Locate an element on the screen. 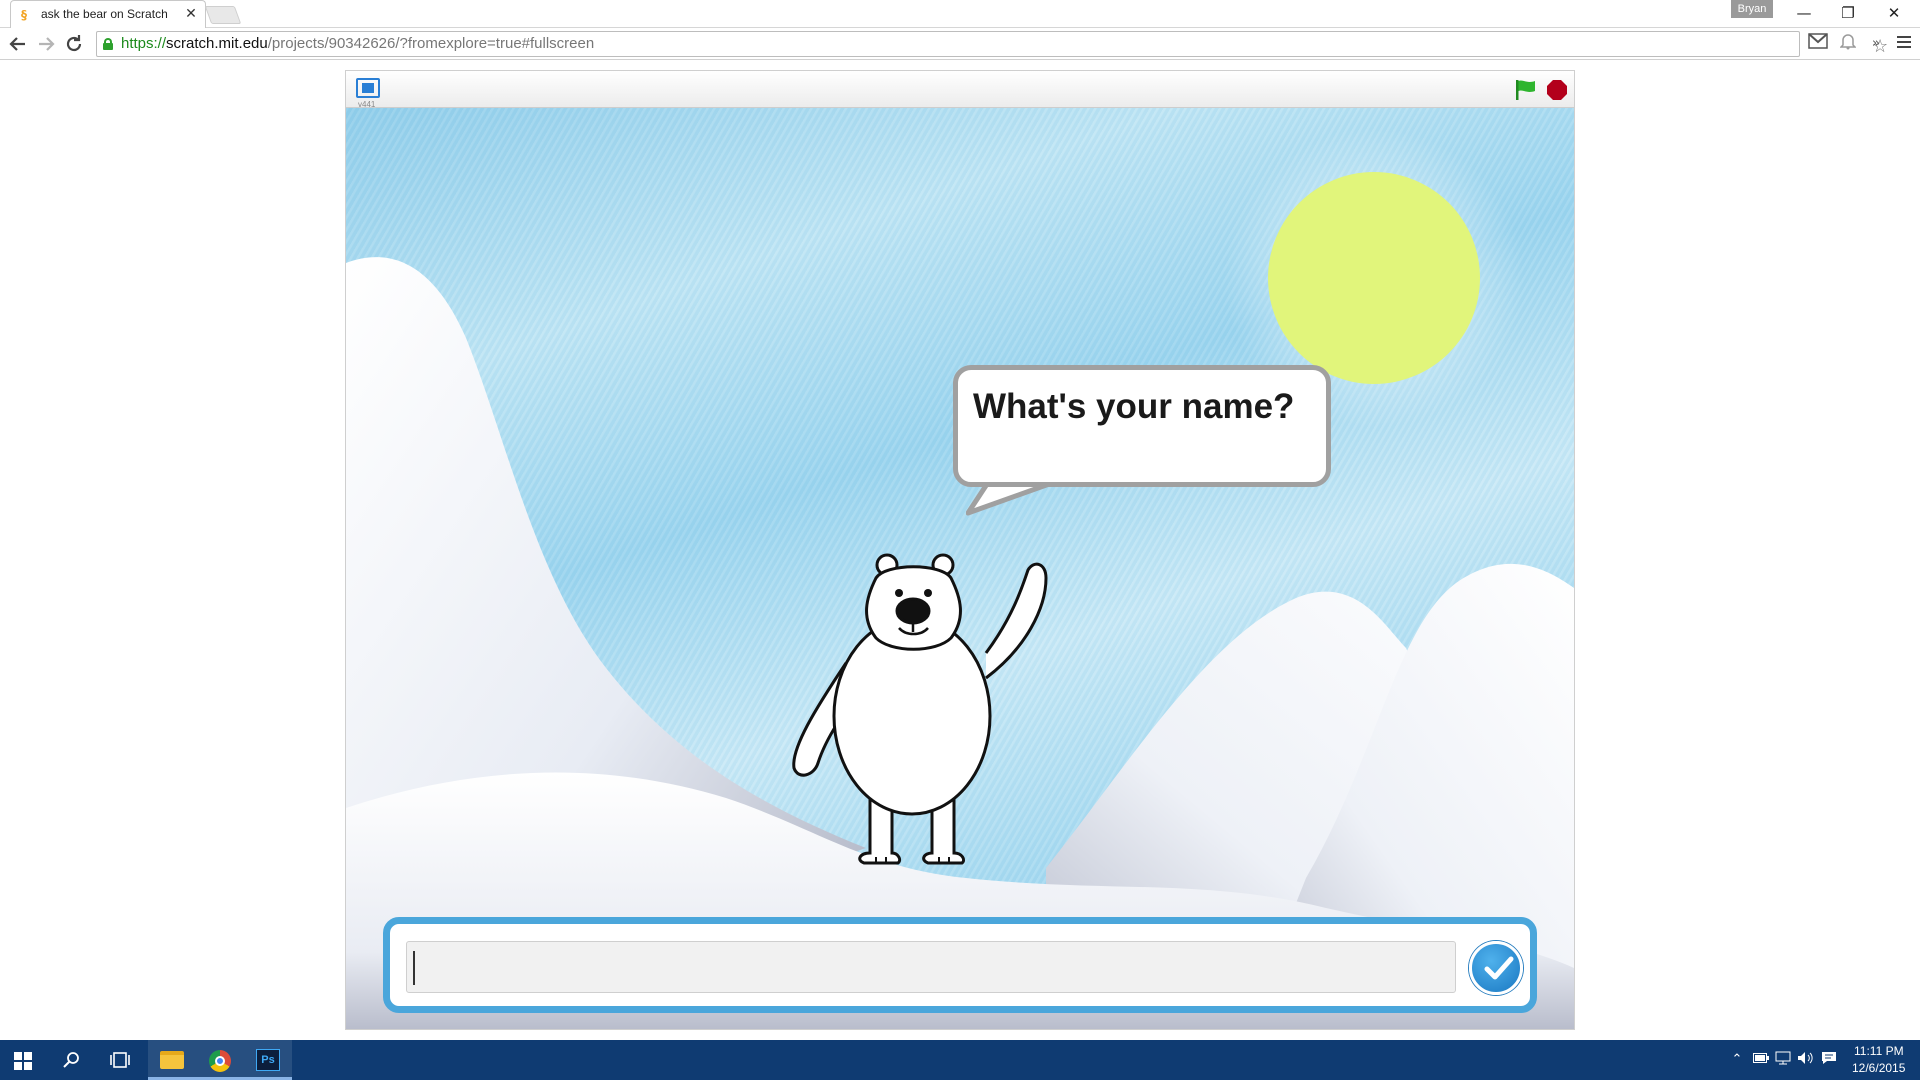 The width and height of the screenshot is (1920, 1084). ask-prompt-box is located at coordinates (960, 965).